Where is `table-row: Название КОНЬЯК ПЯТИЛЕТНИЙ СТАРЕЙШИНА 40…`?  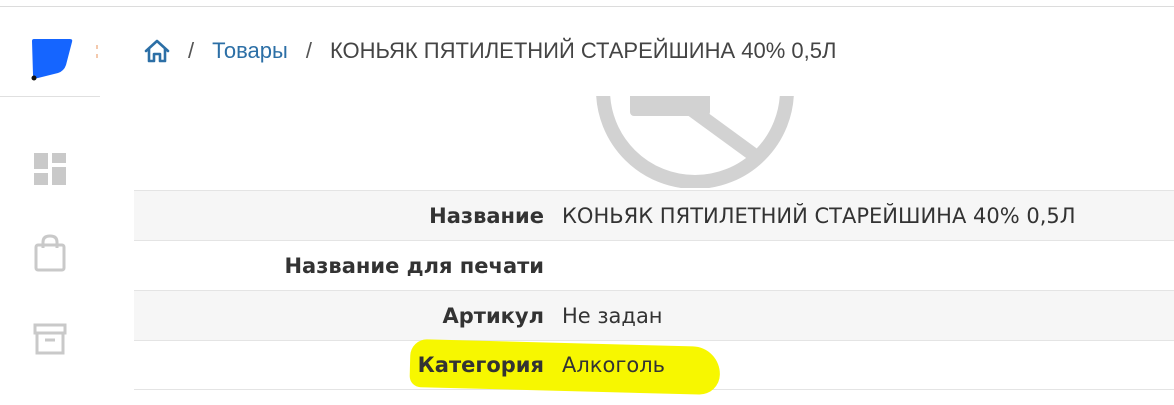
table-row: Название КОНЬЯК ПЯТИЛЕТНИЙ СТАРЕЙШИНА 40… is located at coordinates (654, 215).